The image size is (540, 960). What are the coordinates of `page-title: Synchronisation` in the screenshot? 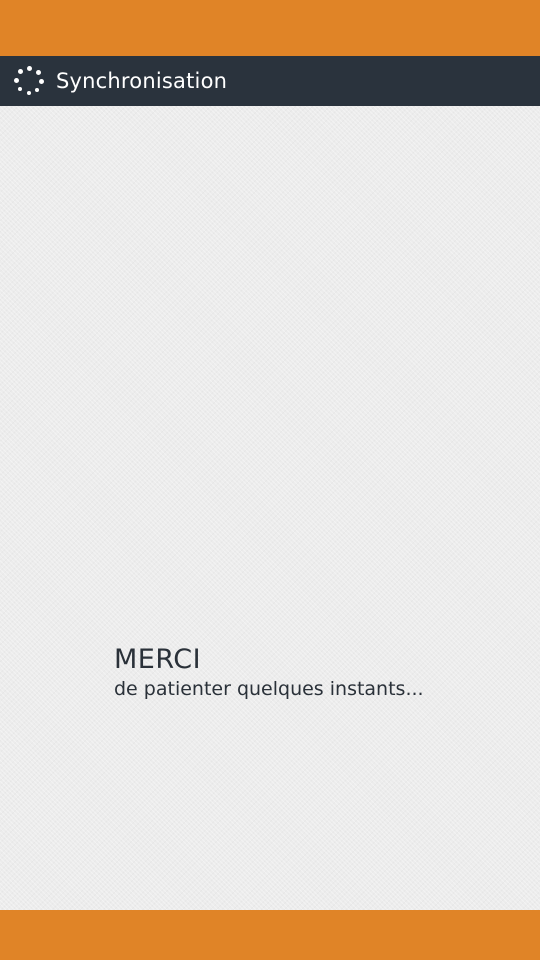 It's located at (142, 81).